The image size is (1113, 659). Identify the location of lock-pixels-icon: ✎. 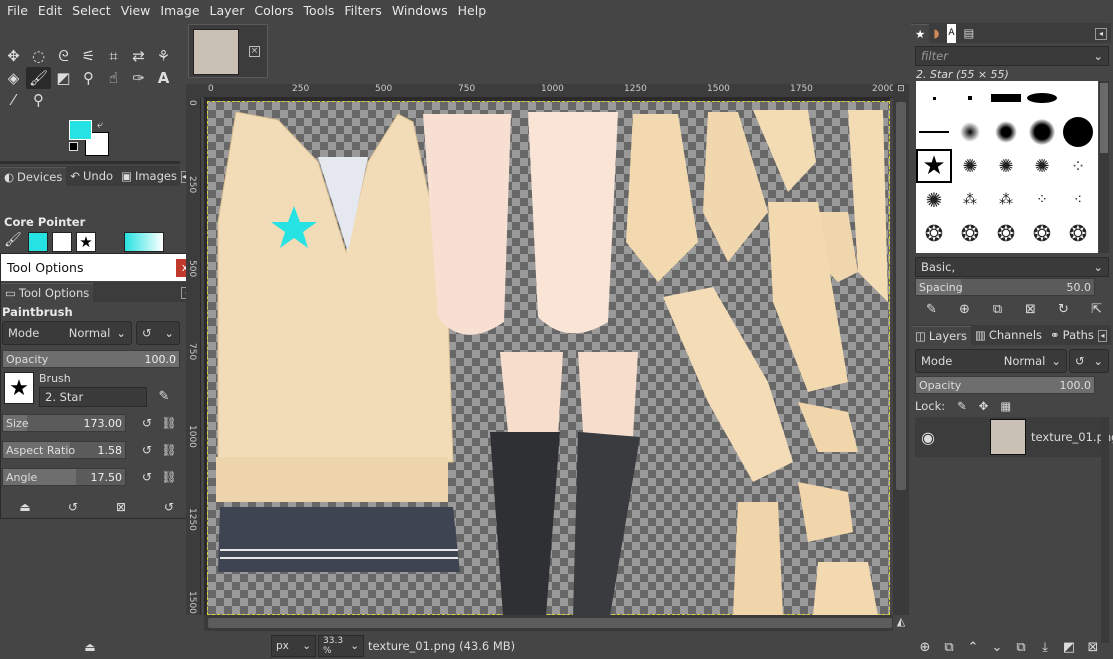
(962, 406).